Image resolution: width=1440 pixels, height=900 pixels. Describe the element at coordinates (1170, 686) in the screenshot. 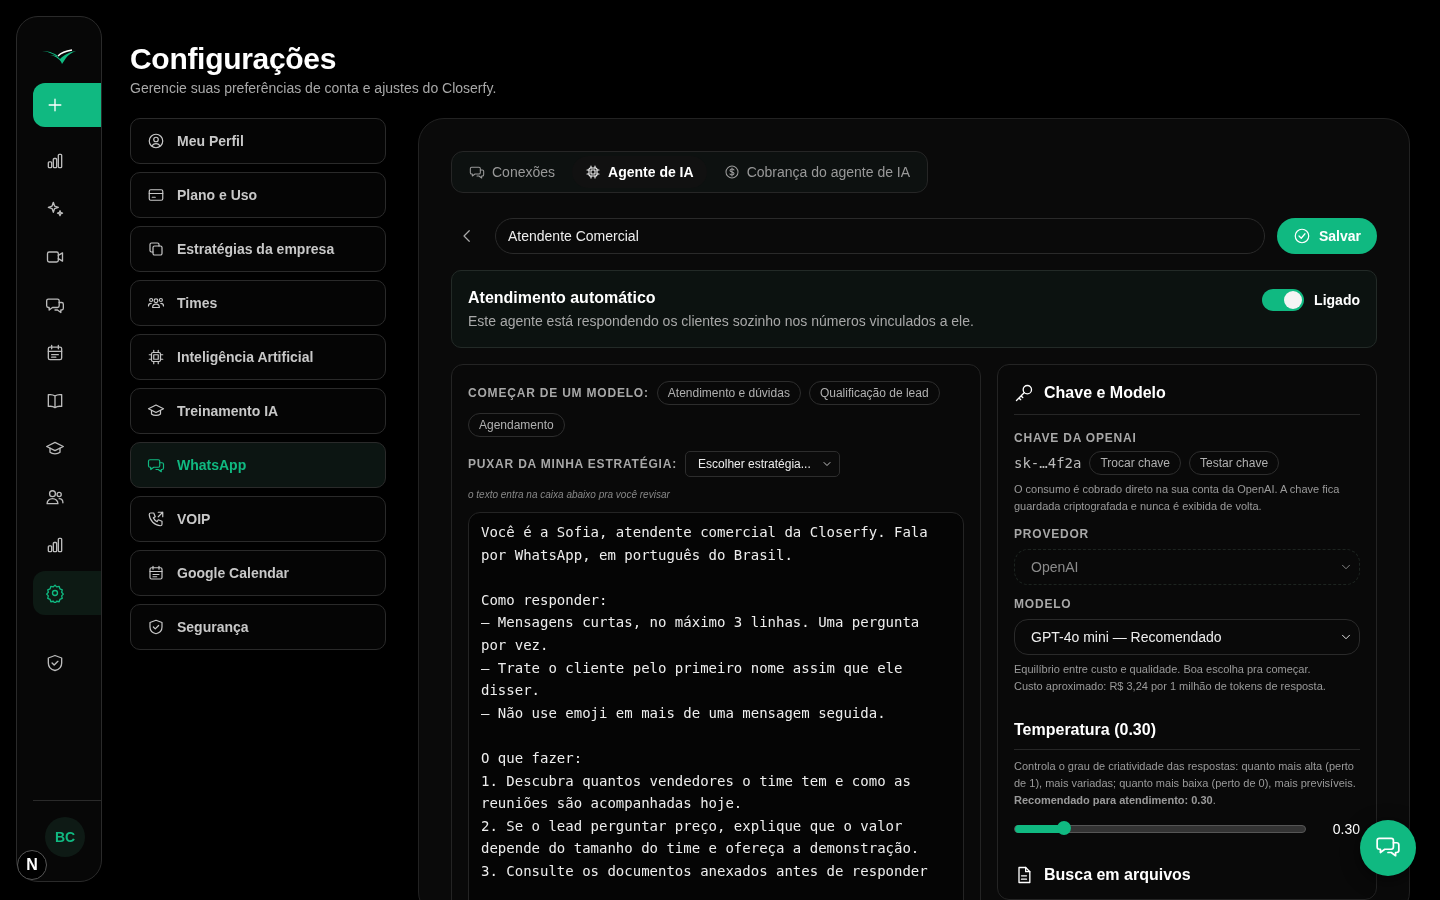

I see `help-text: Custo aproximado: R$ 3,24 por 1 milhão de tokens de resposta.` at that location.